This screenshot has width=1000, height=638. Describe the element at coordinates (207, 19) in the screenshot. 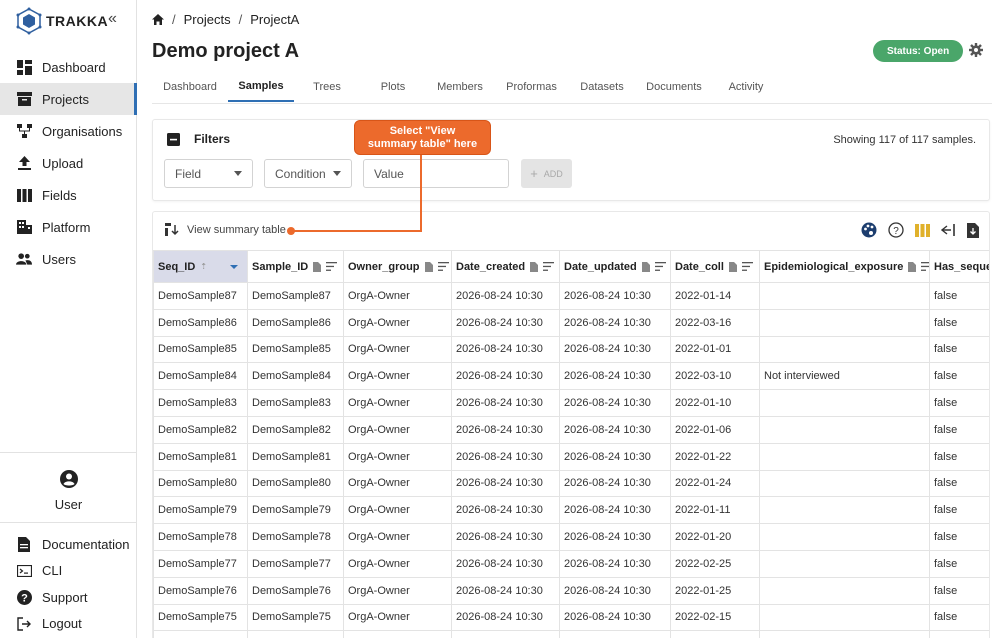

I see `breadcrumb-item-projects: Projects` at that location.